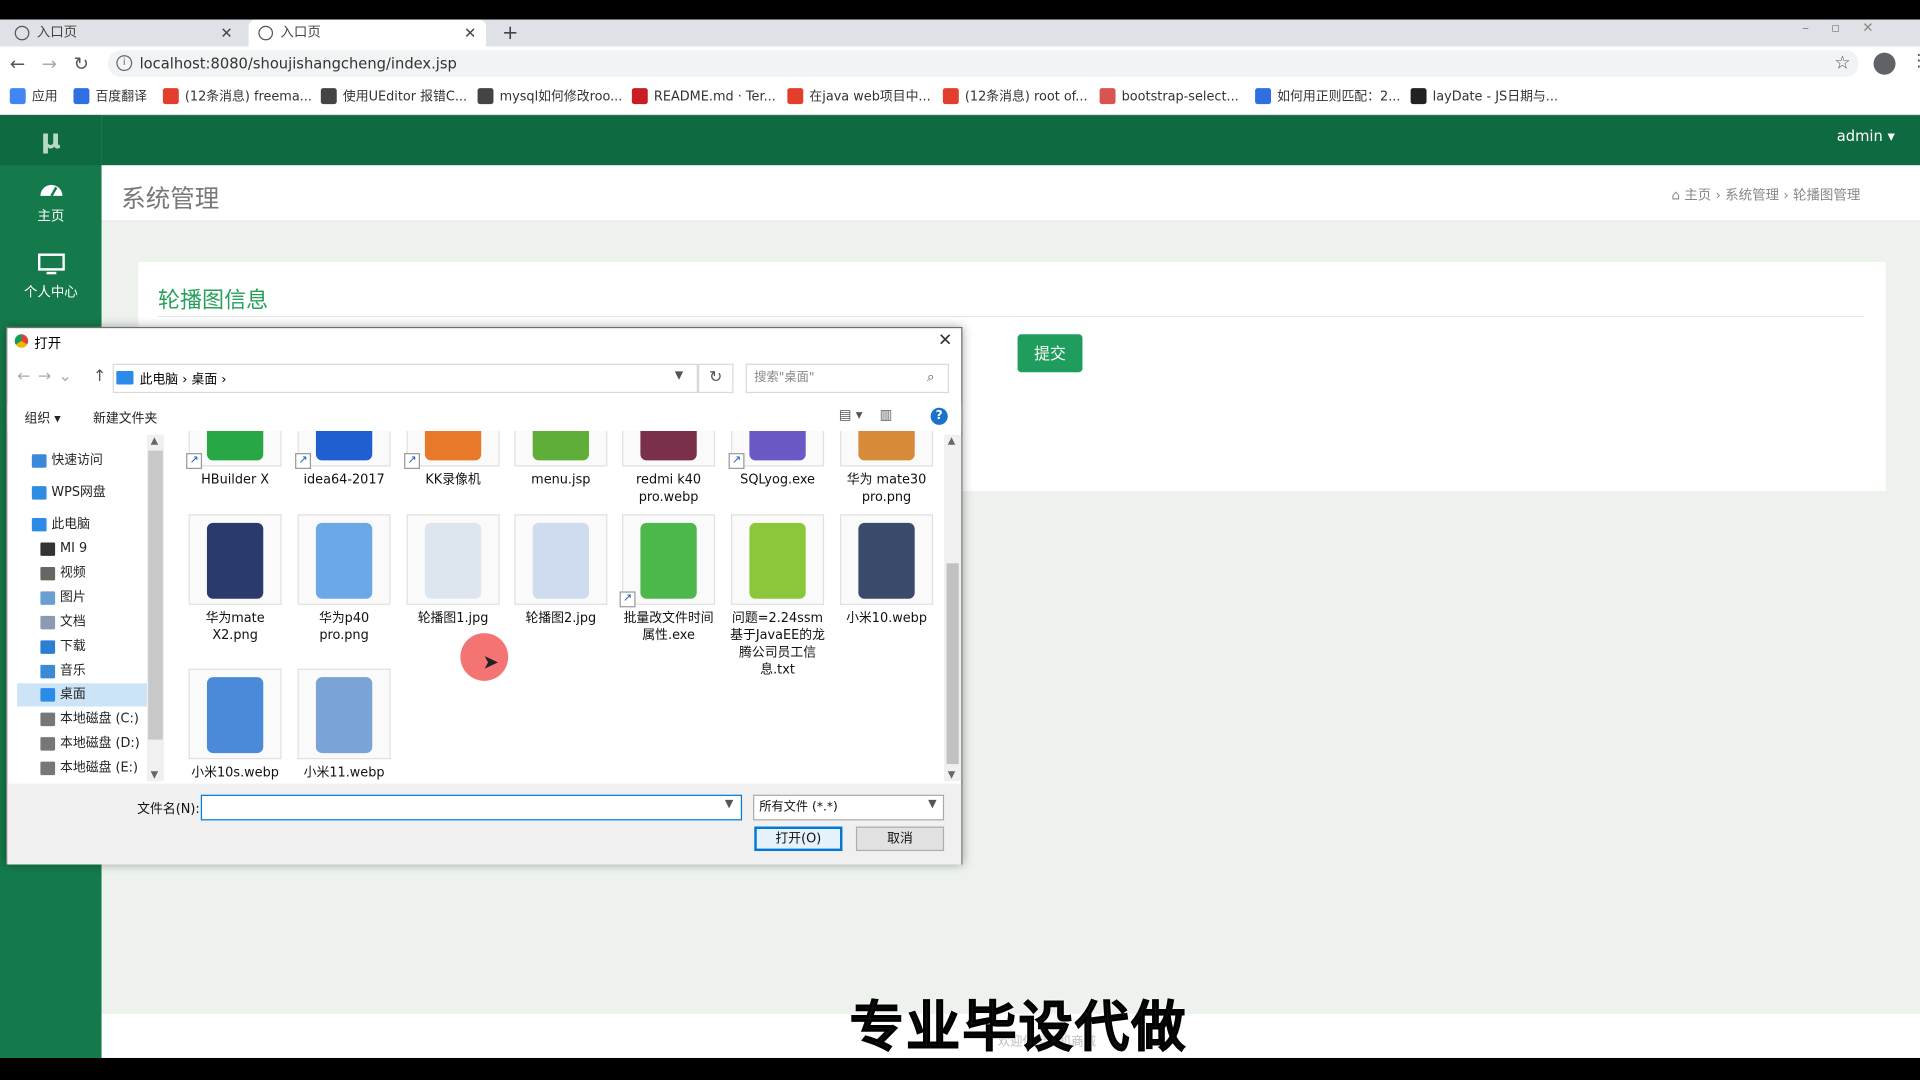 The height and width of the screenshot is (1080, 1920). I want to click on shortcut-arrow-icon: ↗, so click(303, 461).